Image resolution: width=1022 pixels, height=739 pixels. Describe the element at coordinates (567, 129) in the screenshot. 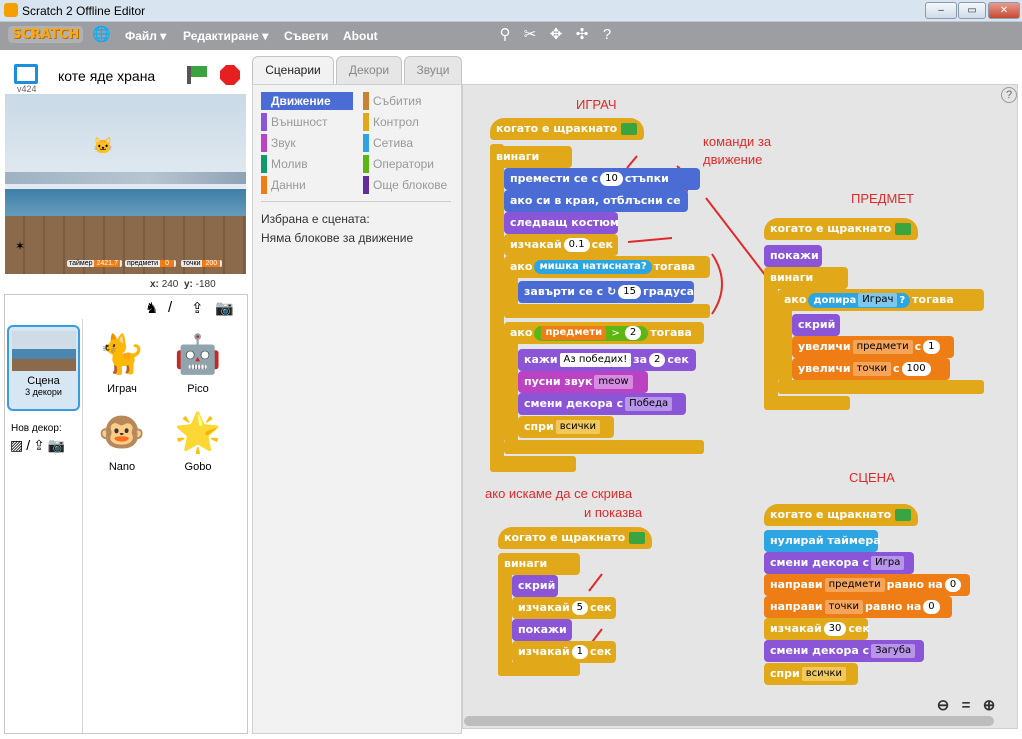

I see `s1-hat-block: когато е щракнато` at that location.